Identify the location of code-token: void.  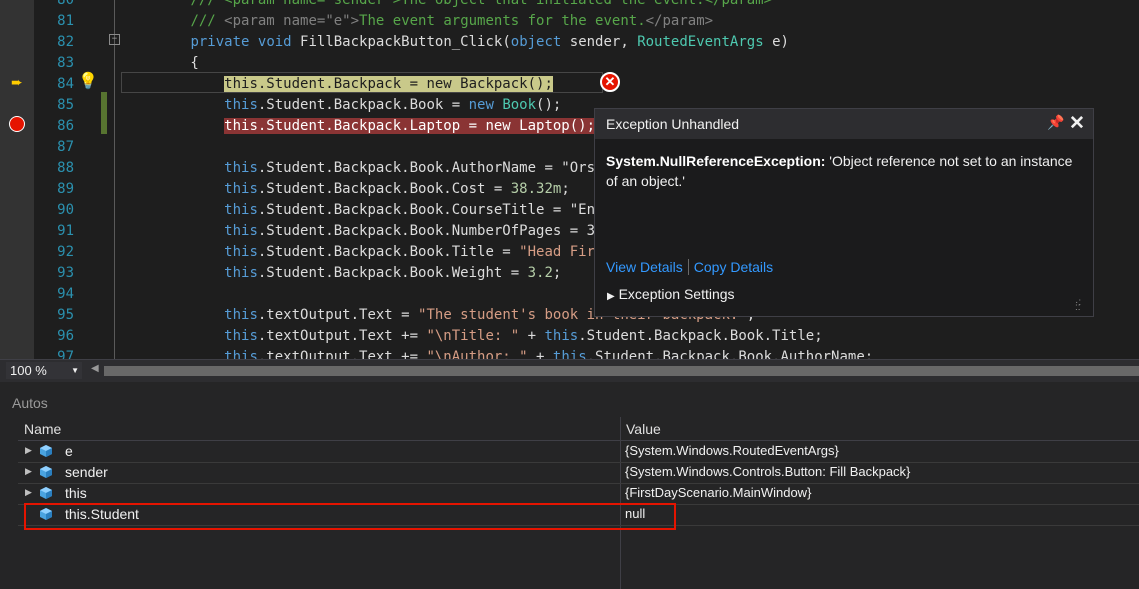
(274, 42).